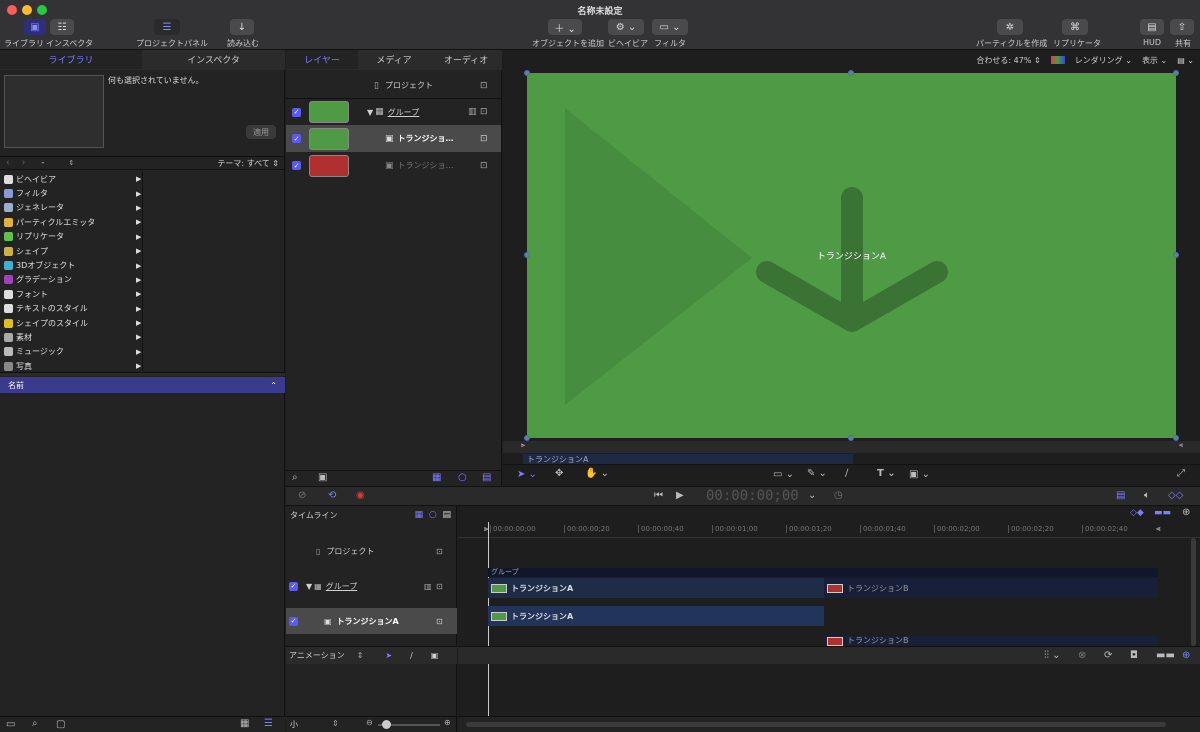  Describe the element at coordinates (823, 572) in the screenshot. I see `group-track-bar: グループ` at that location.